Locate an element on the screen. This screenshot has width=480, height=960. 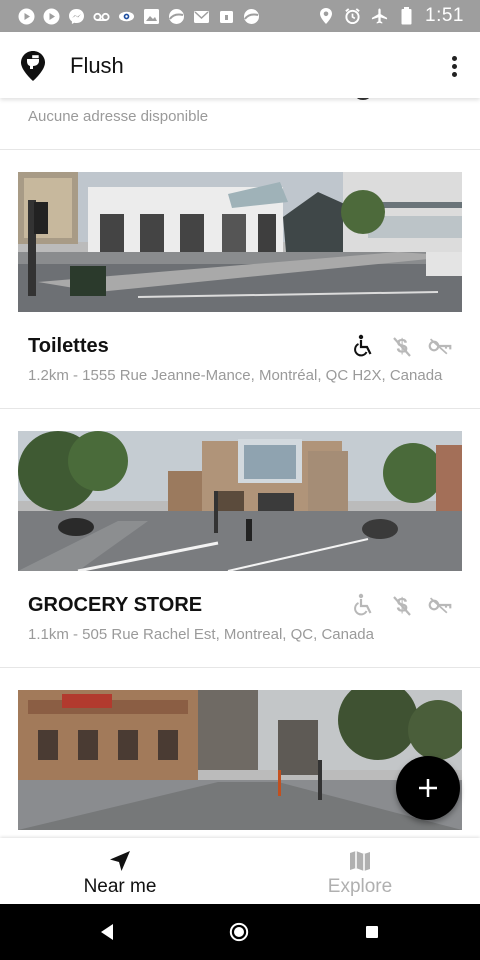
system-navigation-bar is located at coordinates (240, 932).